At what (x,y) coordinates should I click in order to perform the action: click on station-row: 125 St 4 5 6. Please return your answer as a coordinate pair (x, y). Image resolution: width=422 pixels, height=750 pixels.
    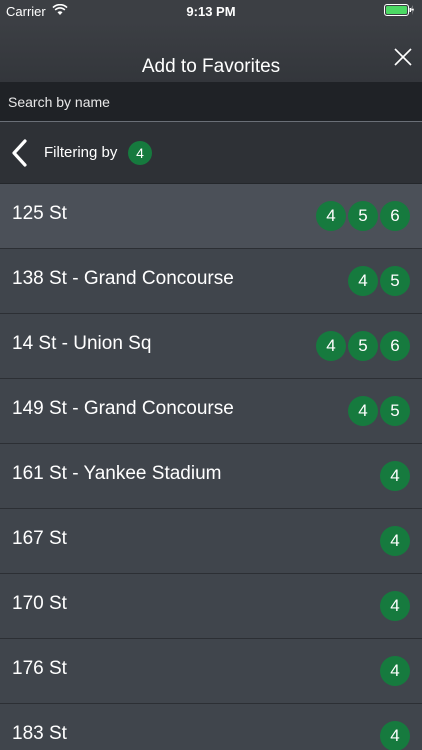
    Looking at the image, I should click on (211, 216).